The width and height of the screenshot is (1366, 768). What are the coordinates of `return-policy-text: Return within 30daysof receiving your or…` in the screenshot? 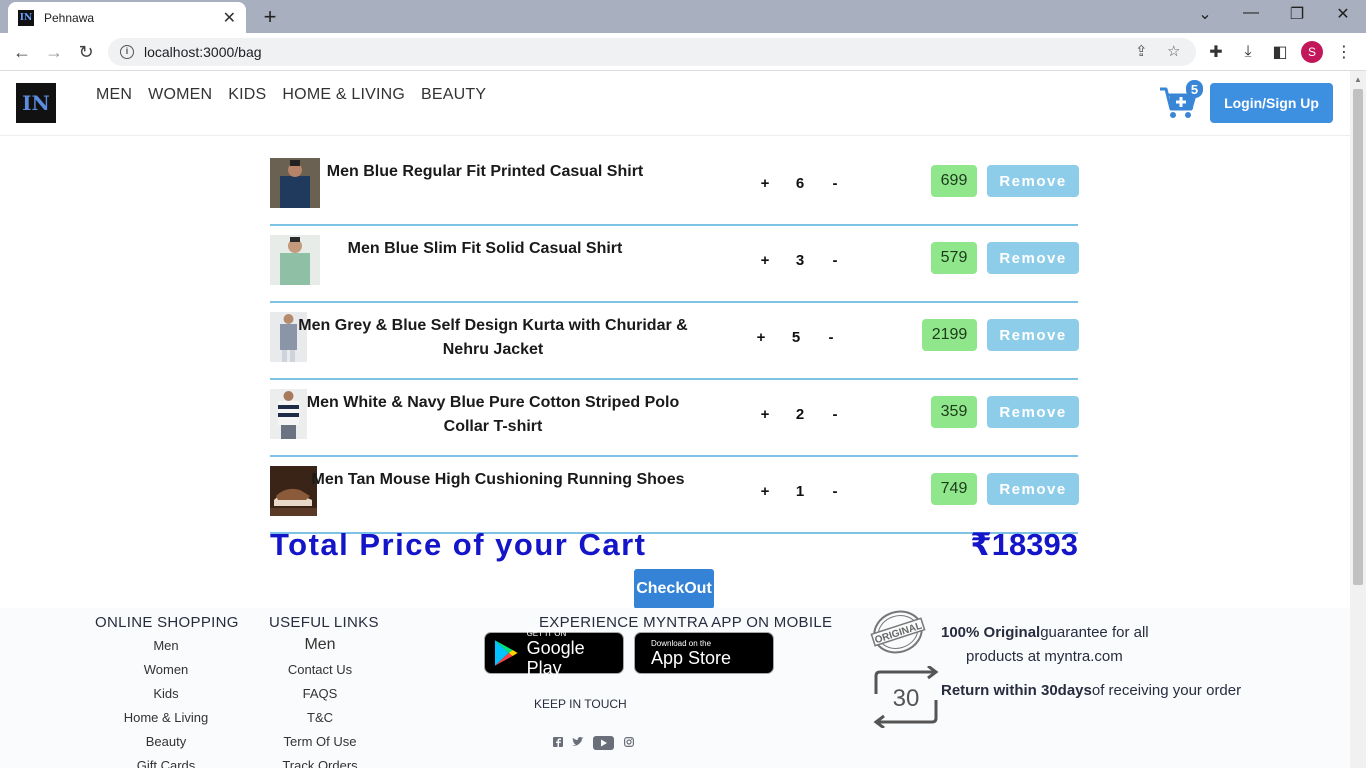 It's located at (1091, 690).